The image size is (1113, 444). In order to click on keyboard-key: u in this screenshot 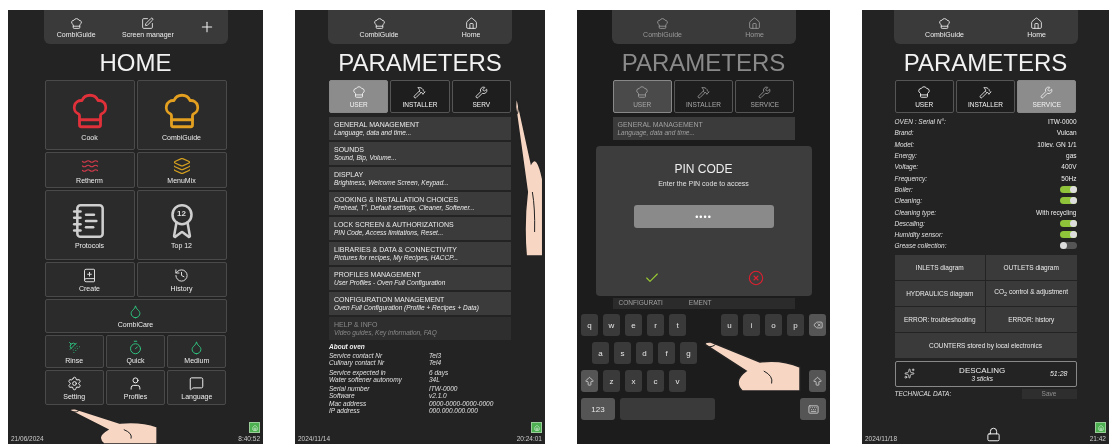, I will do `click(729, 325)`.